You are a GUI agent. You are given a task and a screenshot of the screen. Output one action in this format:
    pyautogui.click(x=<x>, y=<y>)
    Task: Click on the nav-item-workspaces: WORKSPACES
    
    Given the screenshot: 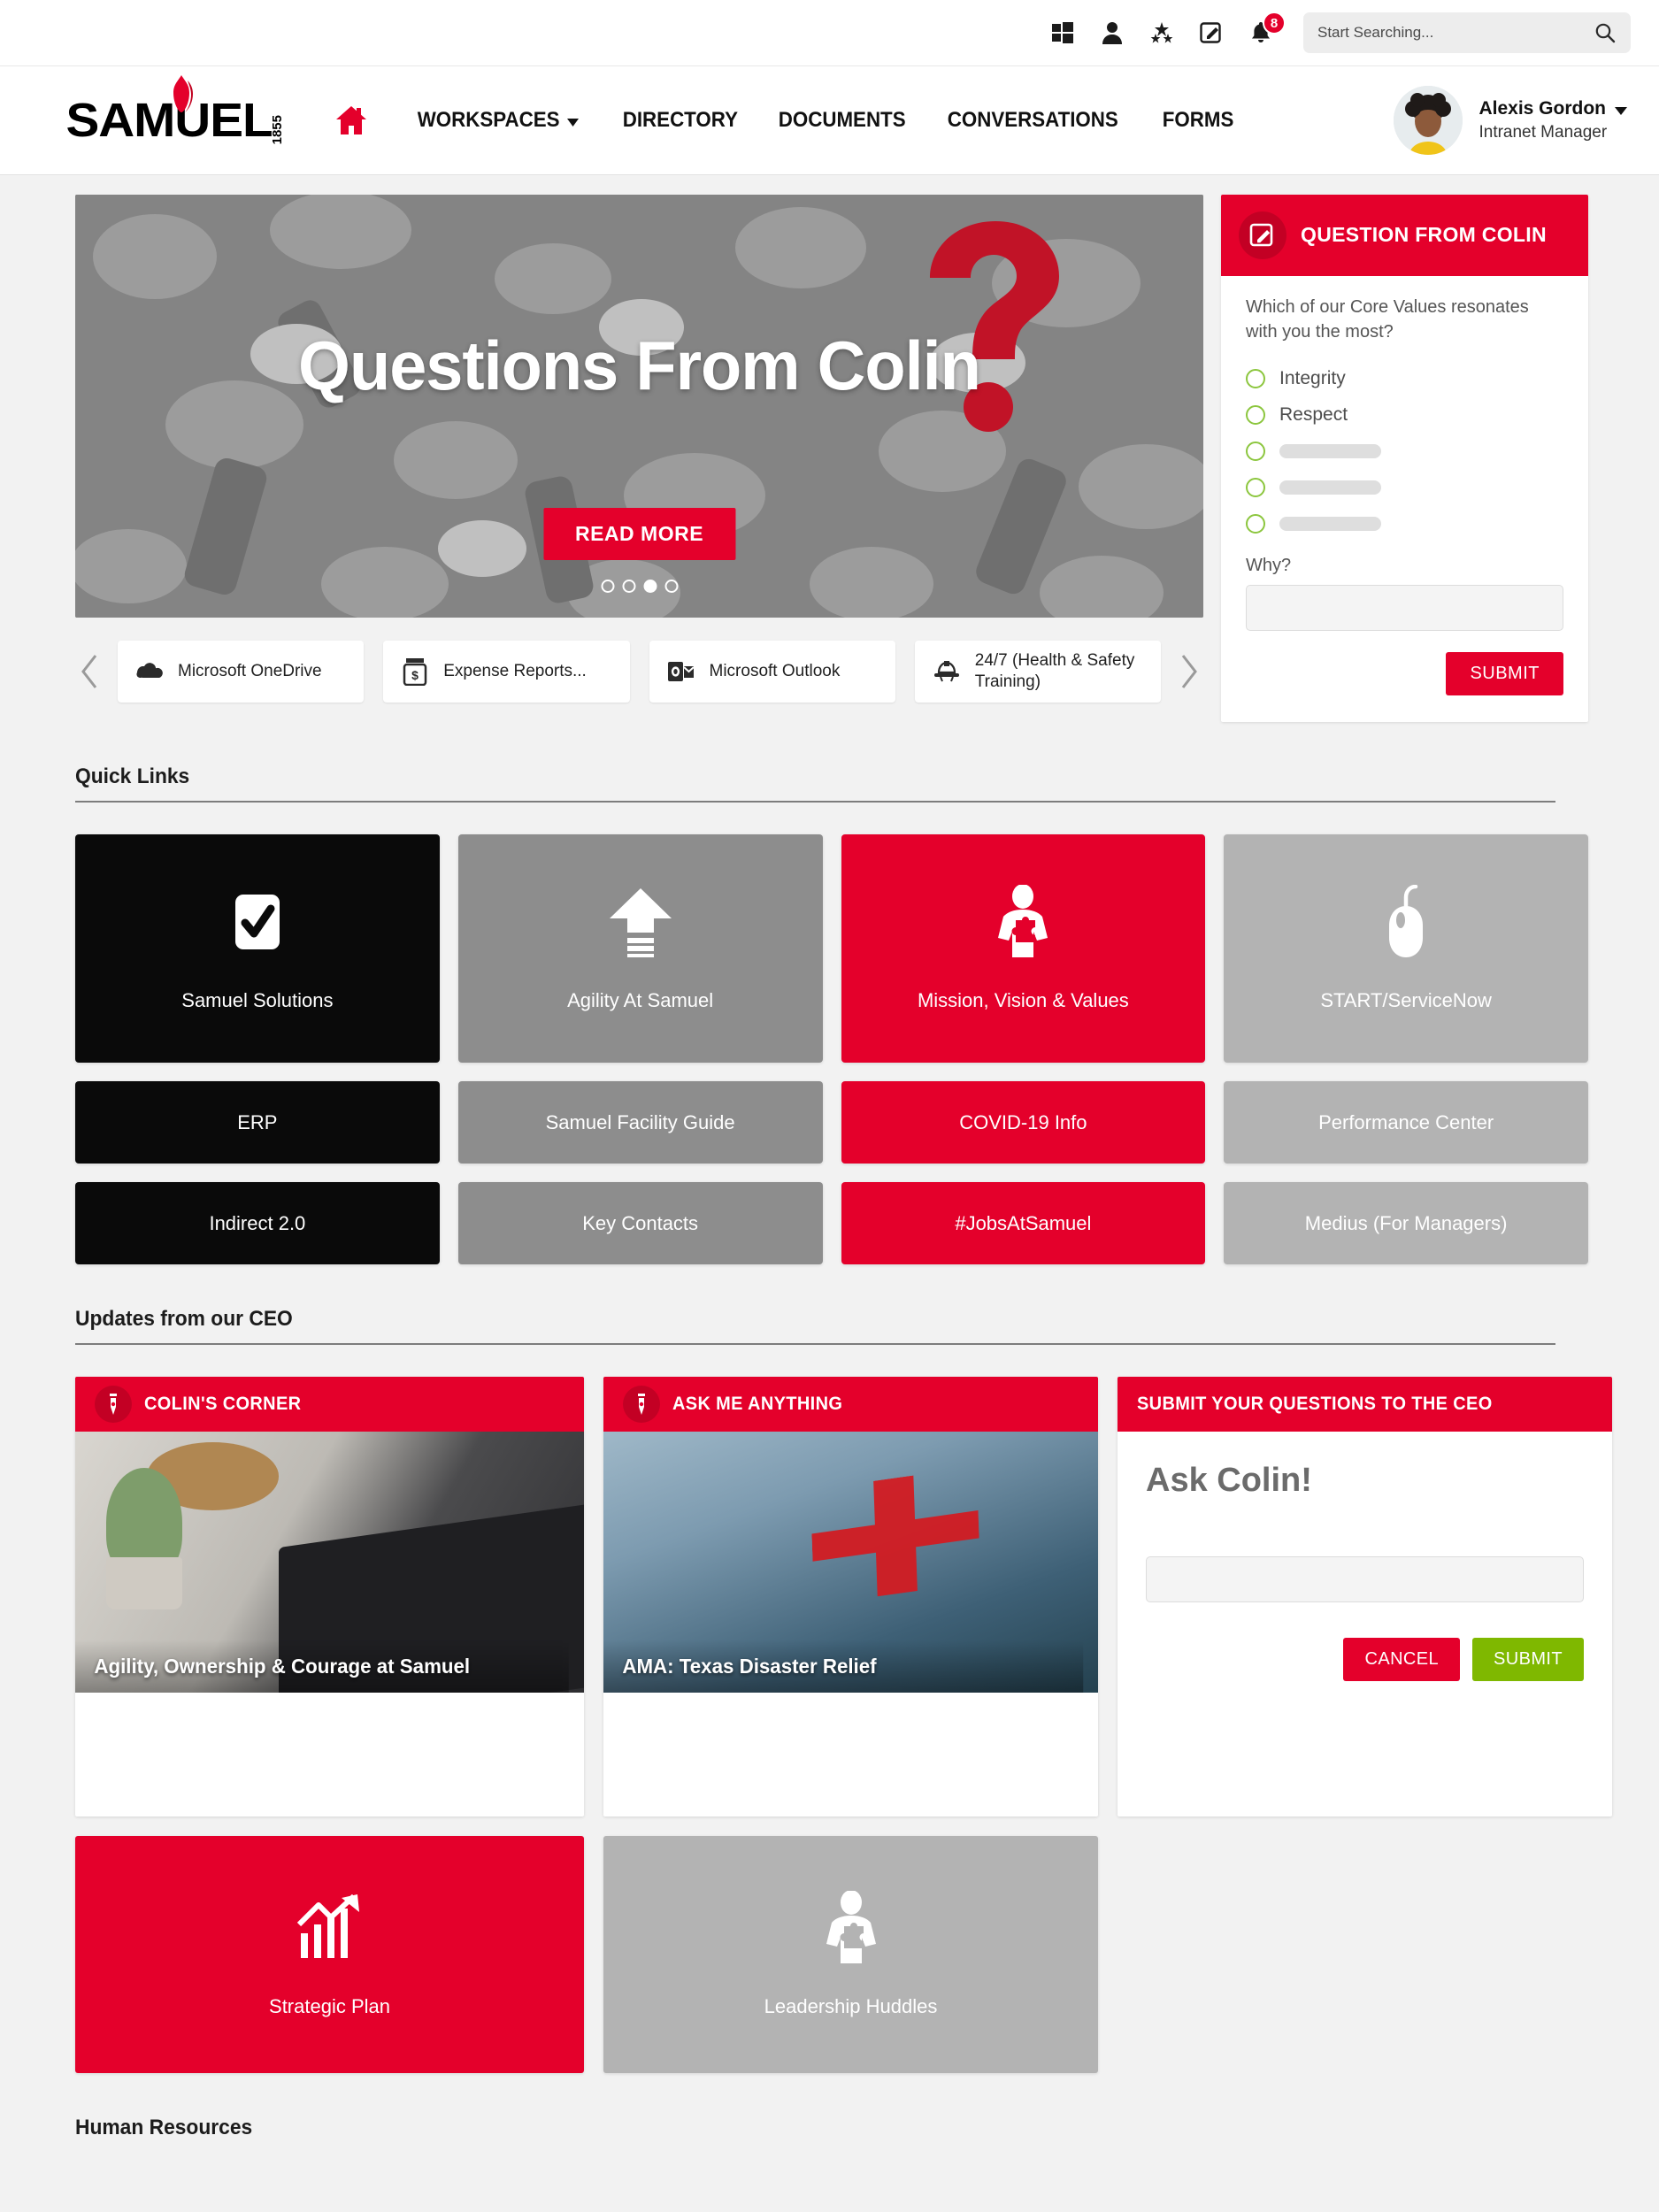 What is the action you would take?
    pyautogui.click(x=499, y=120)
    